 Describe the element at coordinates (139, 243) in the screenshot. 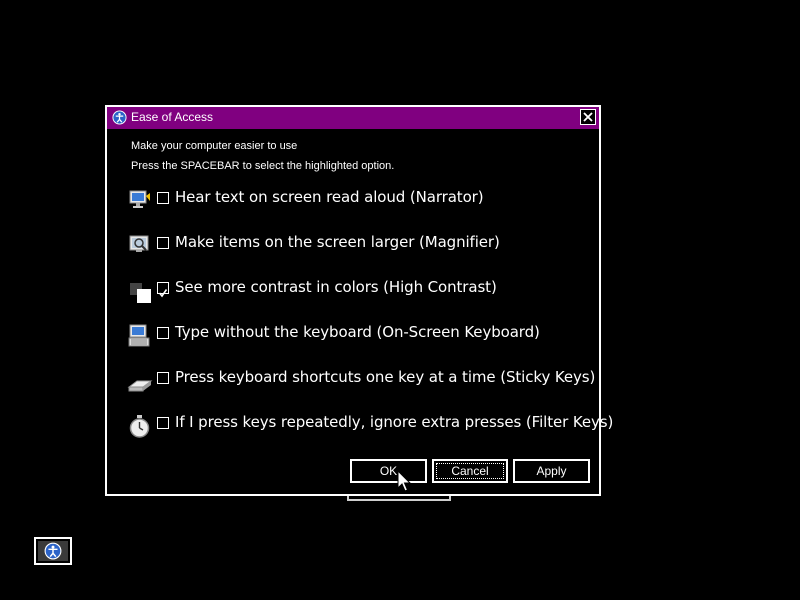

I see `magnifier-icon` at that location.